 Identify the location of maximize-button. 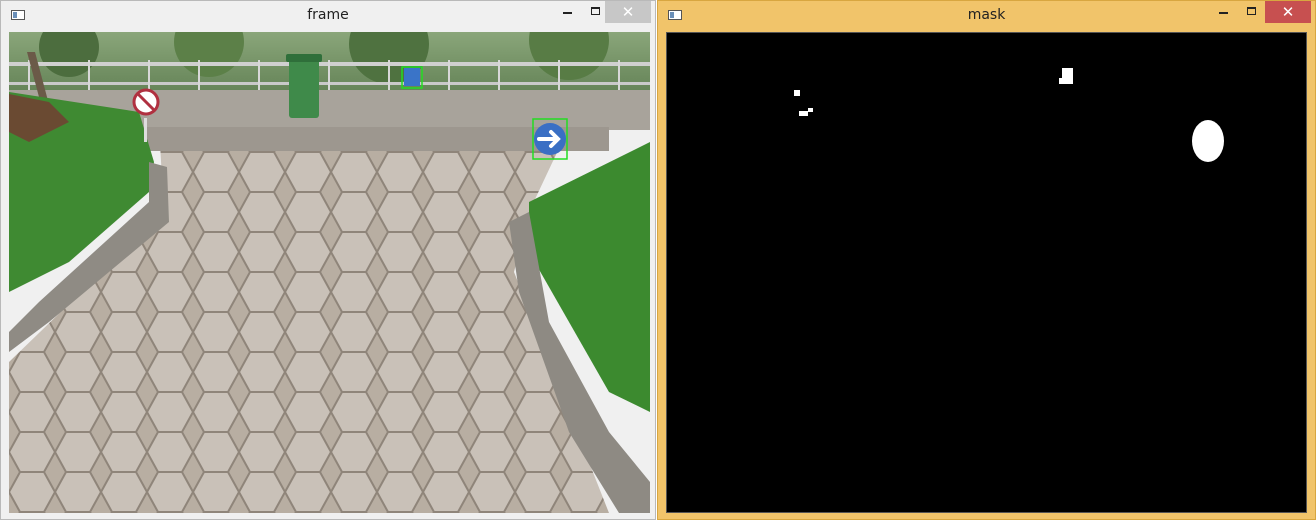
(1251, 12).